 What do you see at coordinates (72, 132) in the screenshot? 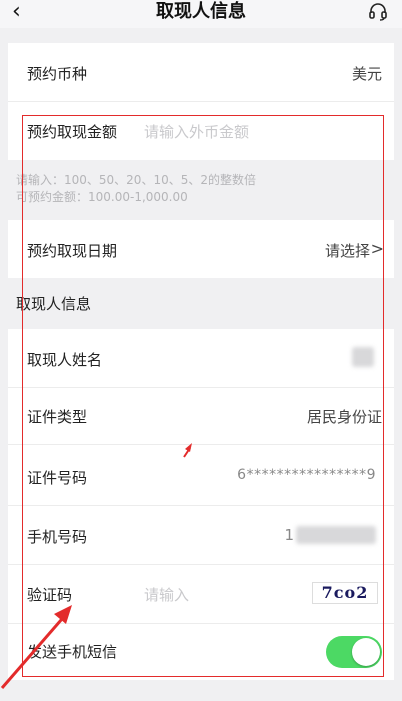
I see `amount-label: 预约取现金额` at bounding box center [72, 132].